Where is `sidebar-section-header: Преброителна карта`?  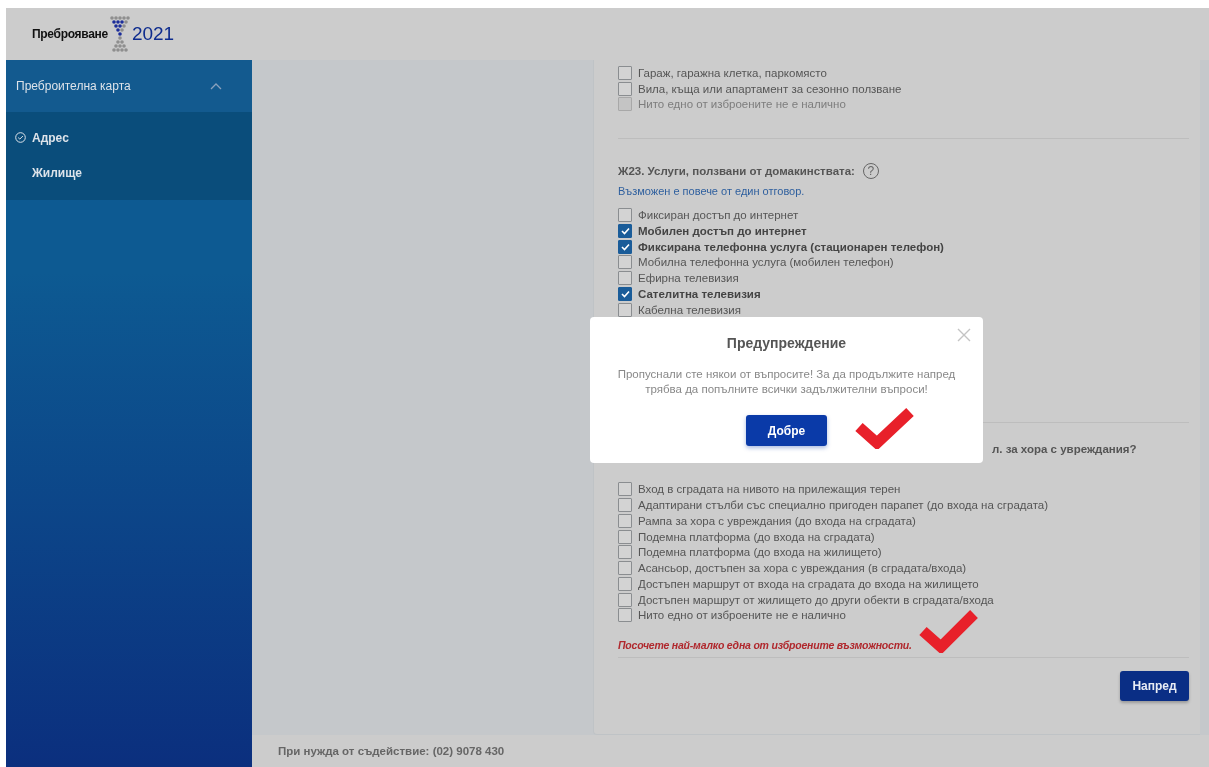
sidebar-section-header: Преброителна карта is located at coordinates (129, 86).